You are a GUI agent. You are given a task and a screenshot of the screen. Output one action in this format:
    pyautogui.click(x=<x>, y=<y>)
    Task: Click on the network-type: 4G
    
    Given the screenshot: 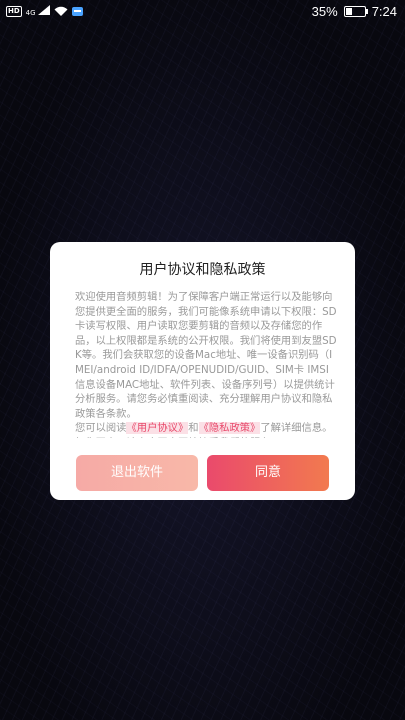 What is the action you would take?
    pyautogui.click(x=30, y=13)
    